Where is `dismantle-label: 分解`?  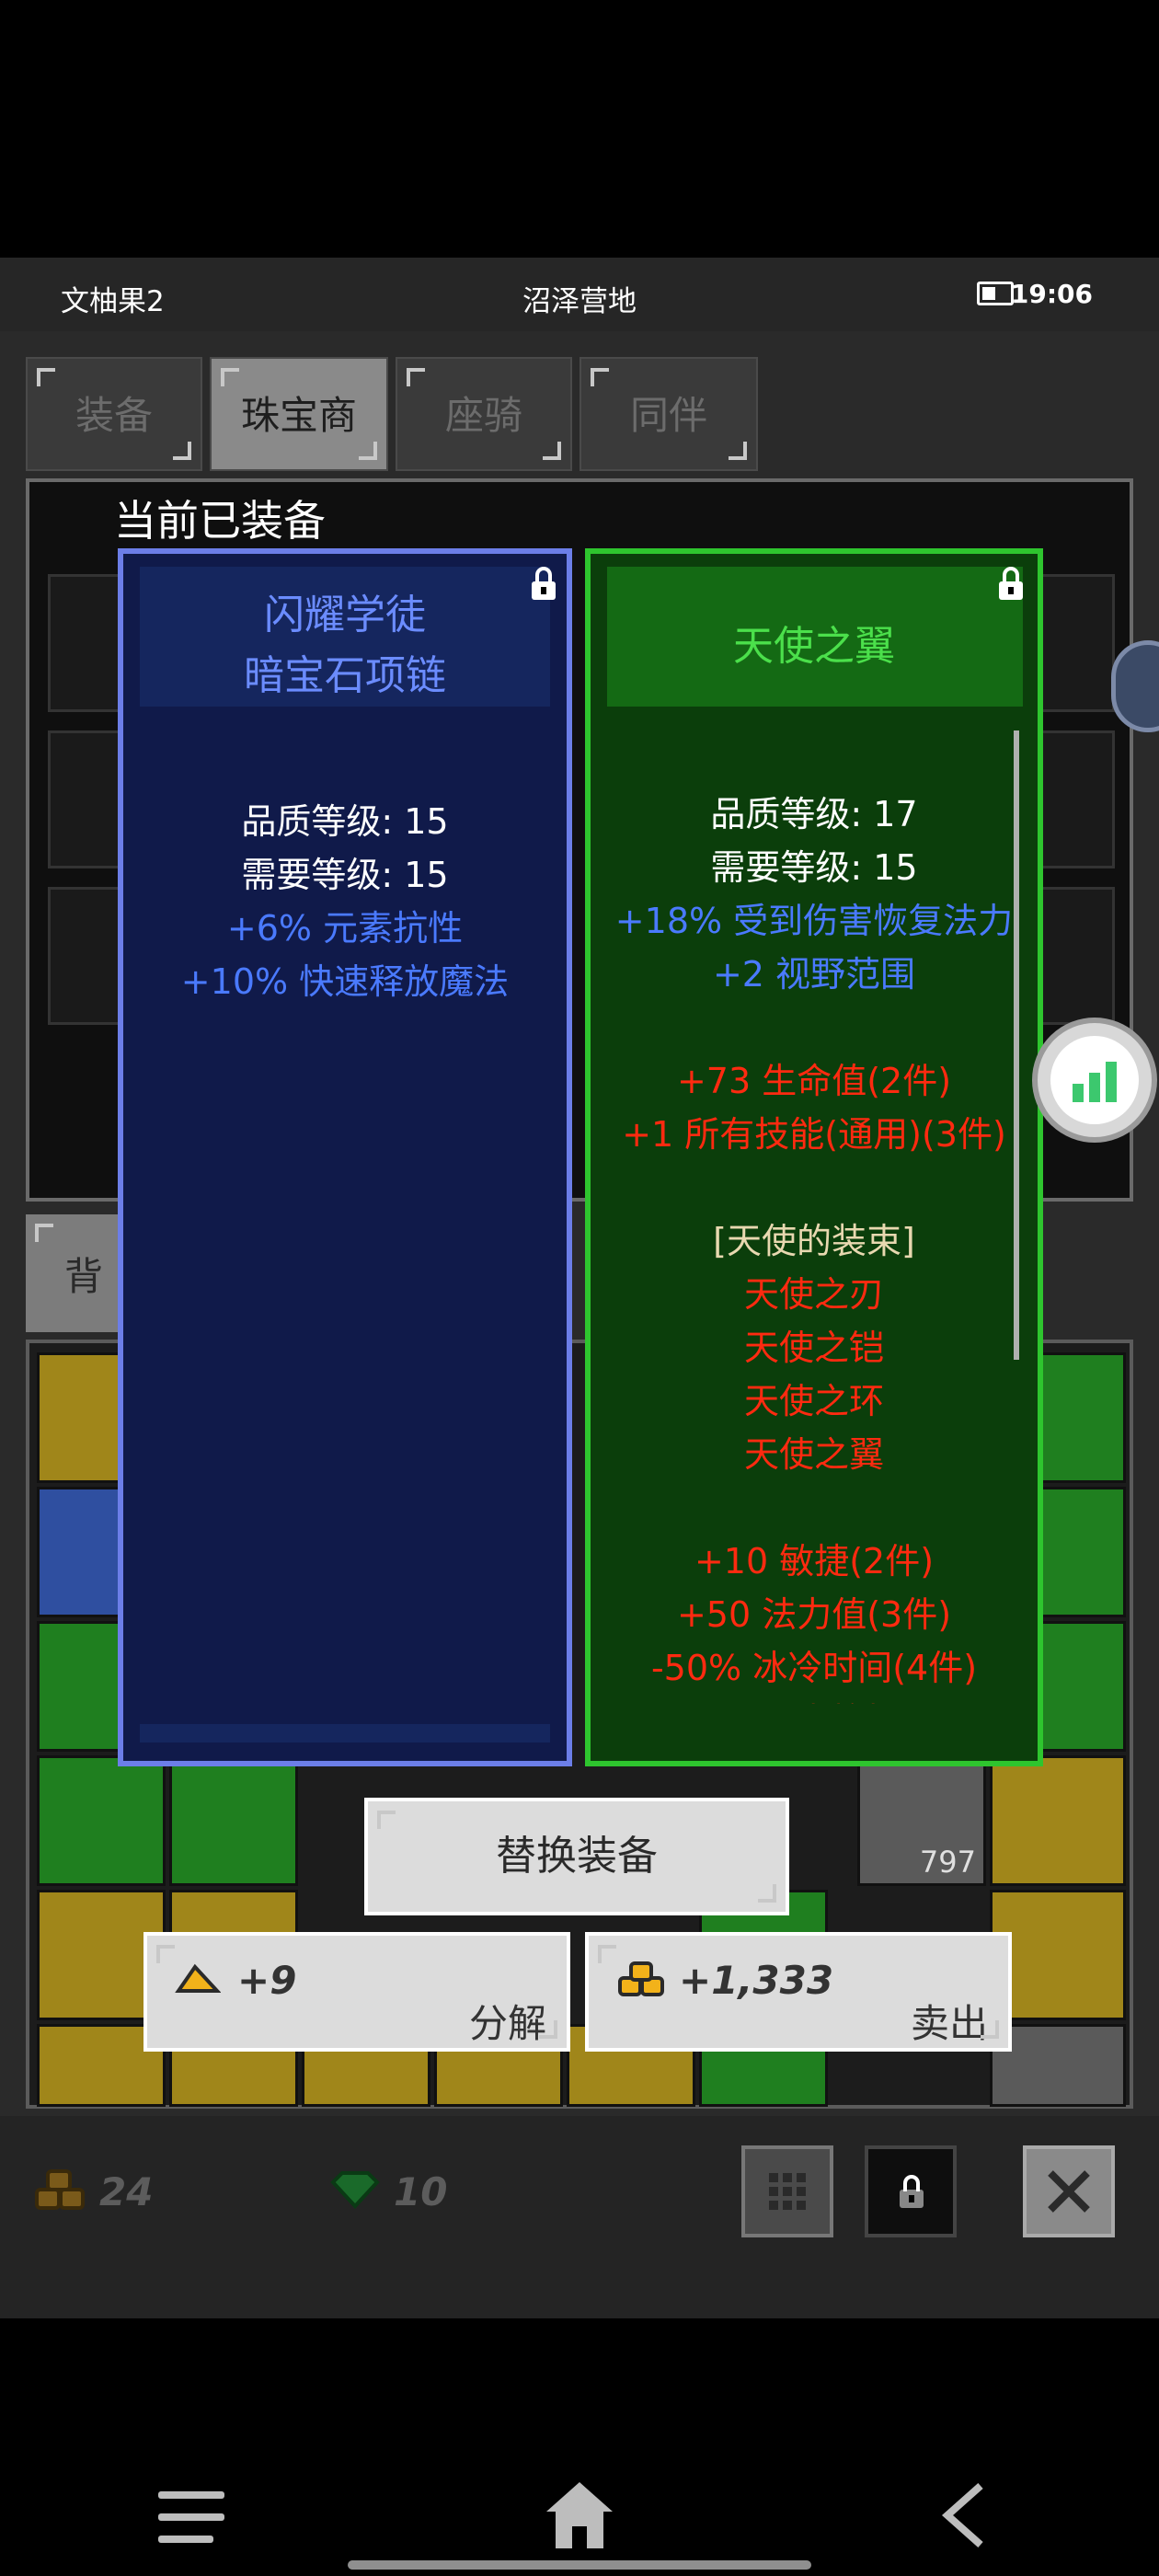
dismantle-label: 分解 is located at coordinates (507, 2024).